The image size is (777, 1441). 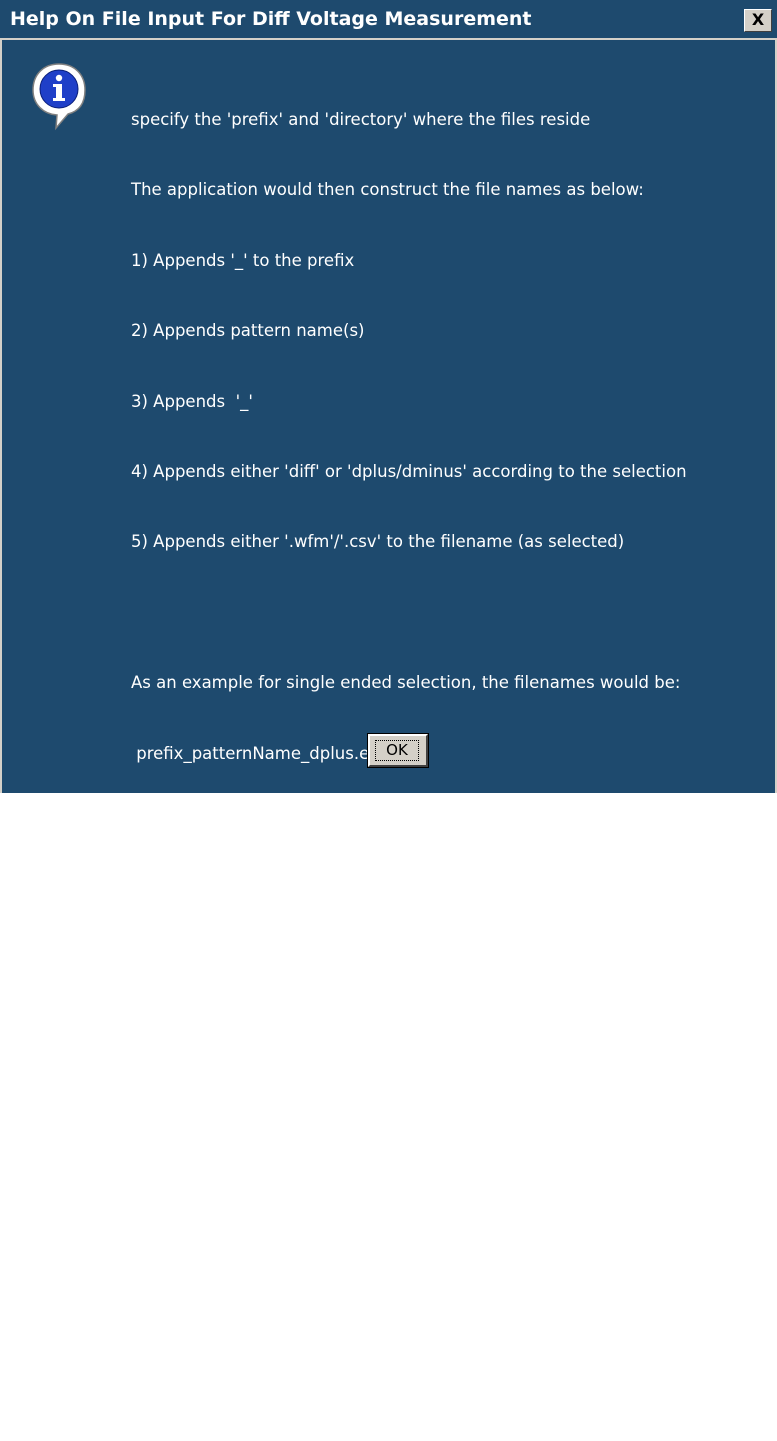 I want to click on window-border-left, so click(x=1, y=416).